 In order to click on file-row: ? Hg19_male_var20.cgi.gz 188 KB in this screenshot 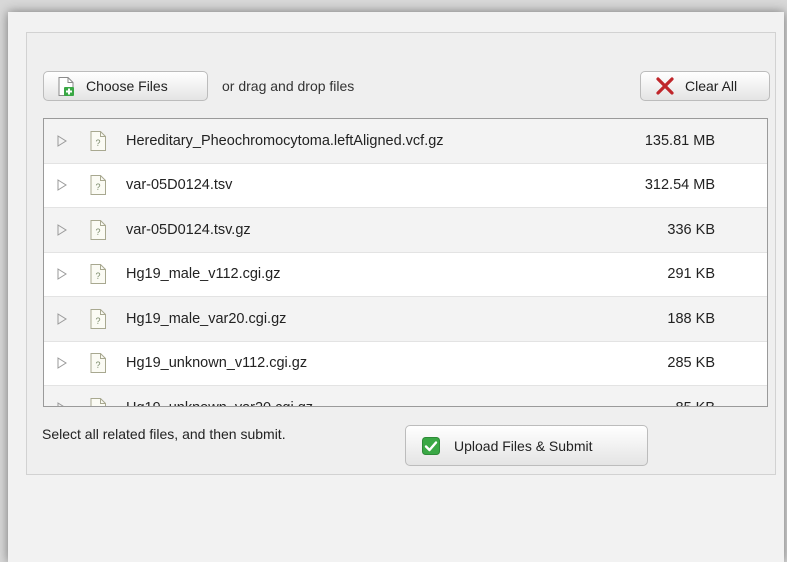, I will do `click(405, 319)`.